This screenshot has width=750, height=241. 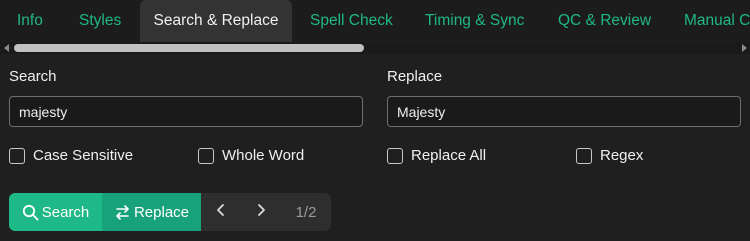 I want to click on swap-arrows-icon, so click(x=122, y=212).